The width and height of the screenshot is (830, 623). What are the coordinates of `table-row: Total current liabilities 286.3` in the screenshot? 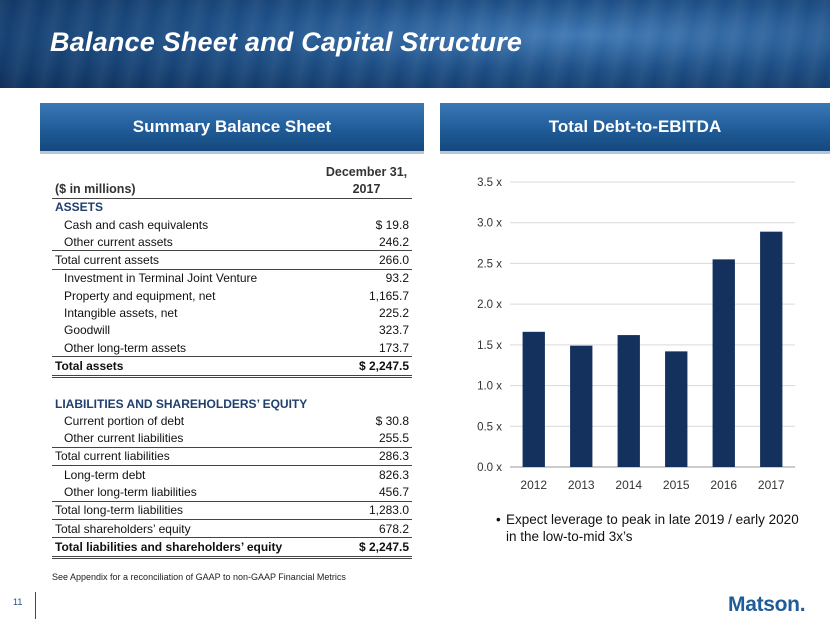 It's located at (232, 456).